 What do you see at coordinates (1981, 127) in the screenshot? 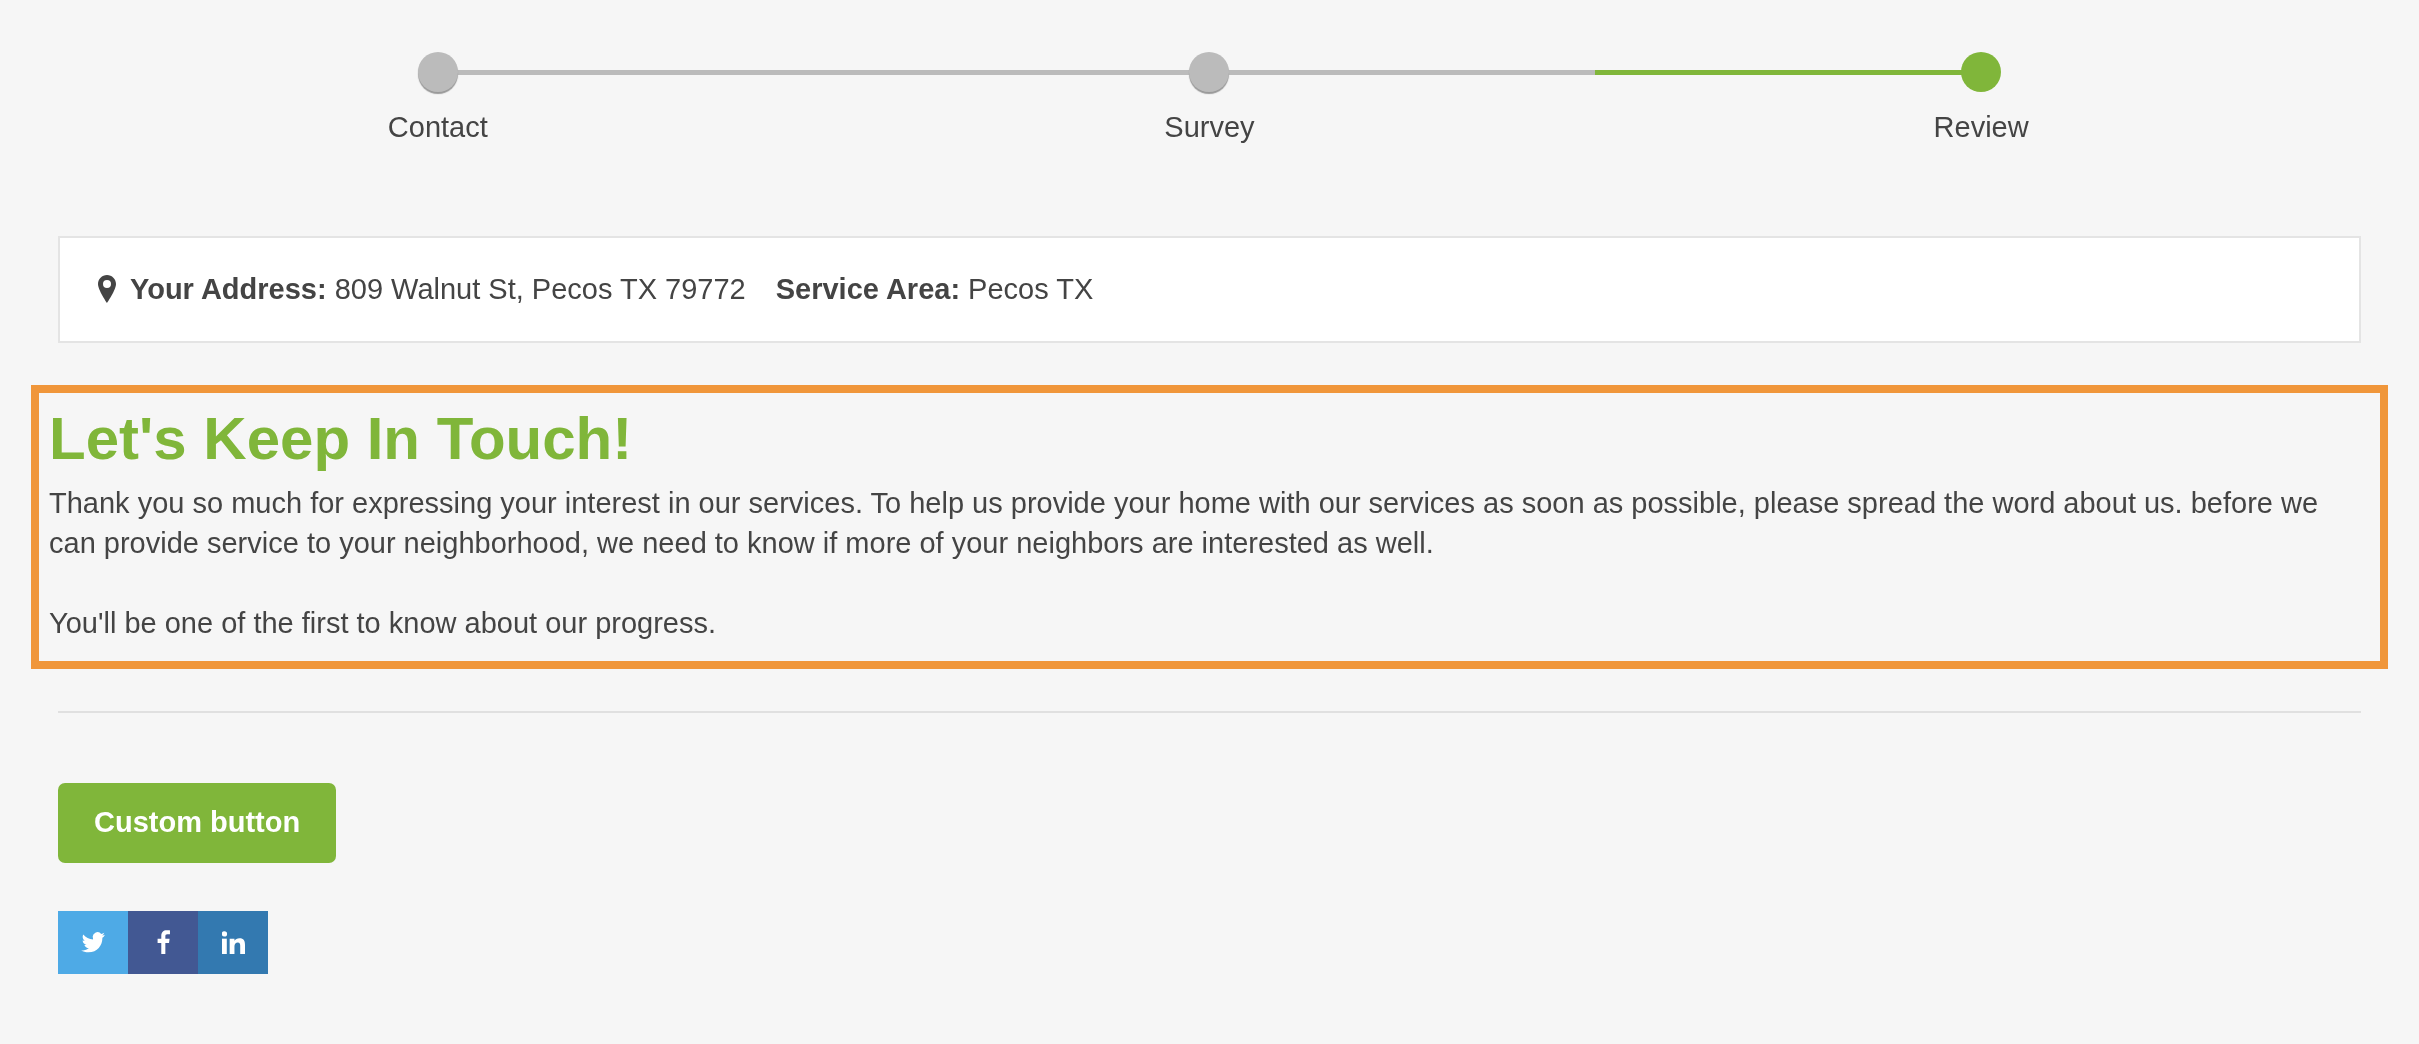
I see `step-label: Review` at bounding box center [1981, 127].